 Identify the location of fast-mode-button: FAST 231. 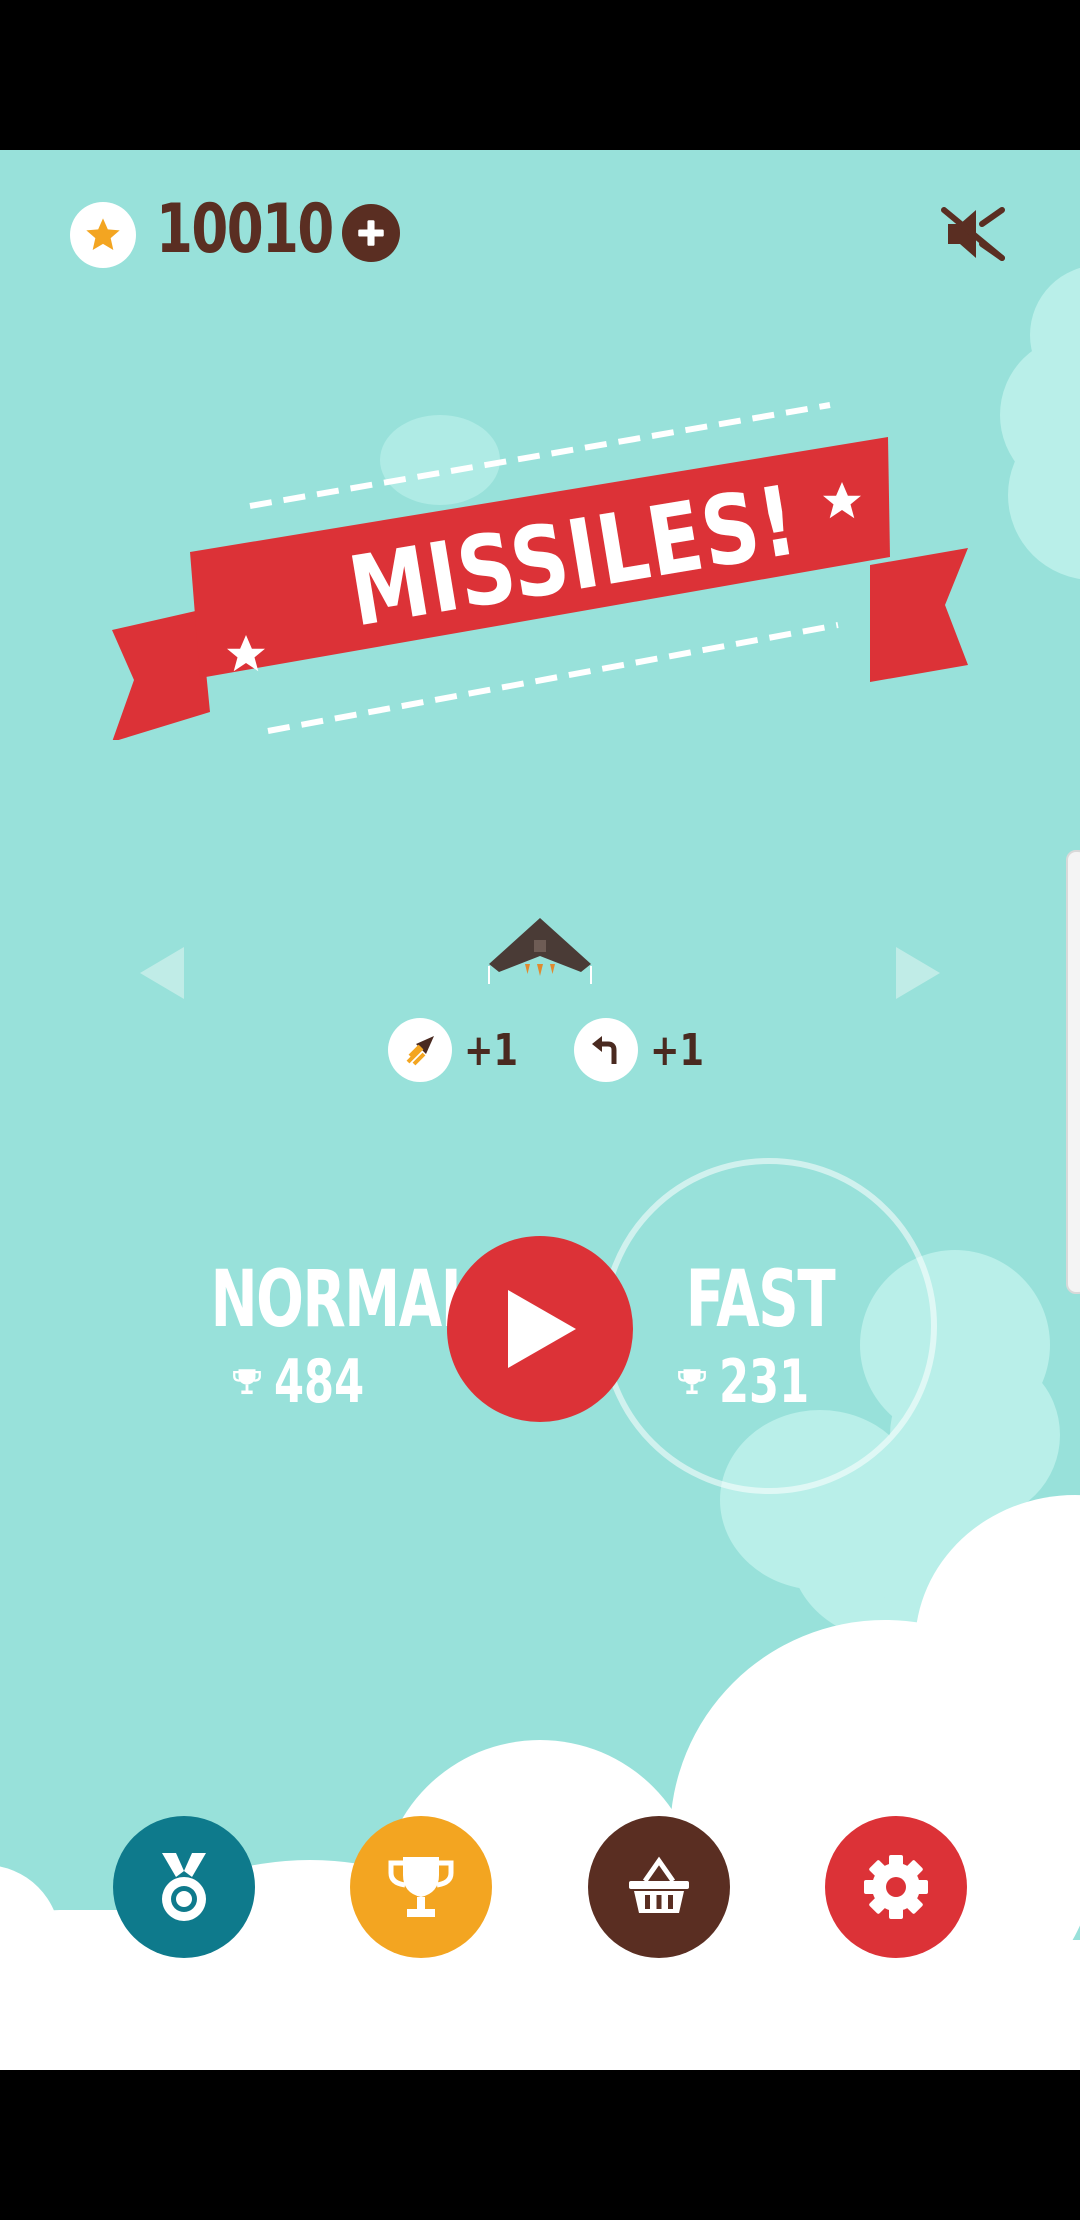
(760, 1336).